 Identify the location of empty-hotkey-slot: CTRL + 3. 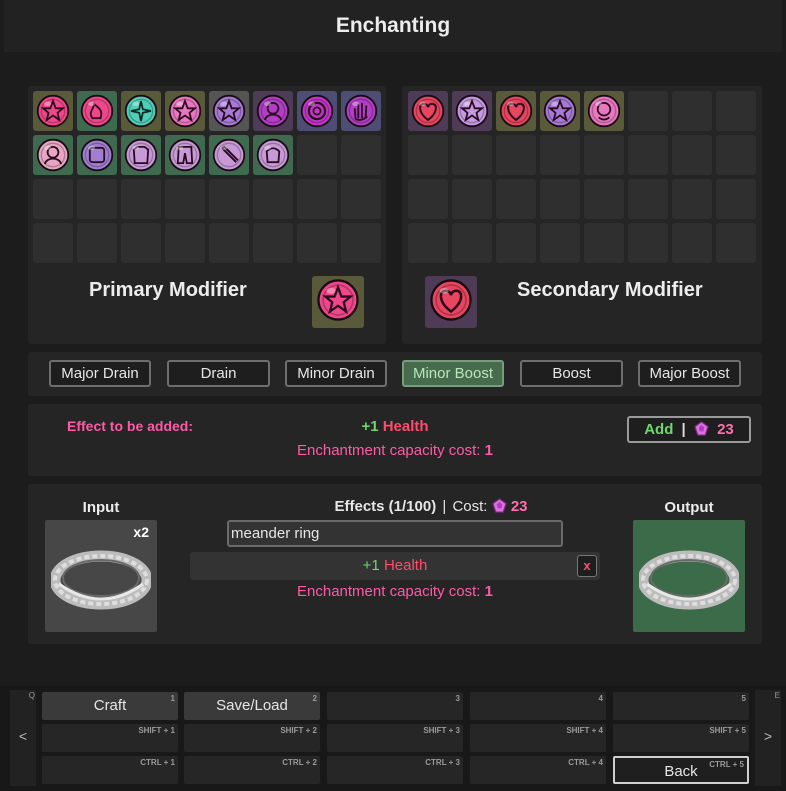
(395, 770).